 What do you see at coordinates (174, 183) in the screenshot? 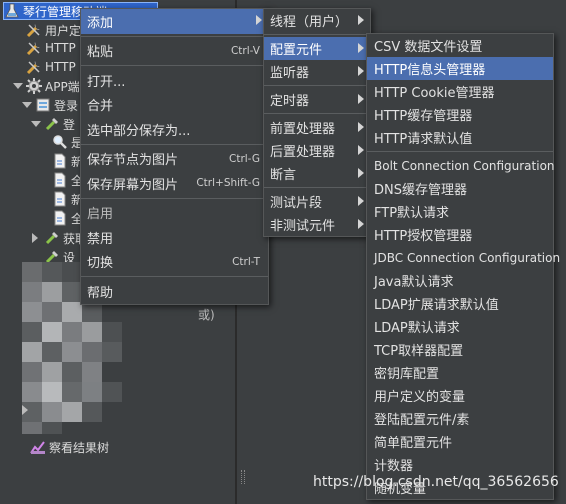
I see `menu-item-save-screen-image: 保存屏幕为图片 Ctrl+Shift-G` at bounding box center [174, 183].